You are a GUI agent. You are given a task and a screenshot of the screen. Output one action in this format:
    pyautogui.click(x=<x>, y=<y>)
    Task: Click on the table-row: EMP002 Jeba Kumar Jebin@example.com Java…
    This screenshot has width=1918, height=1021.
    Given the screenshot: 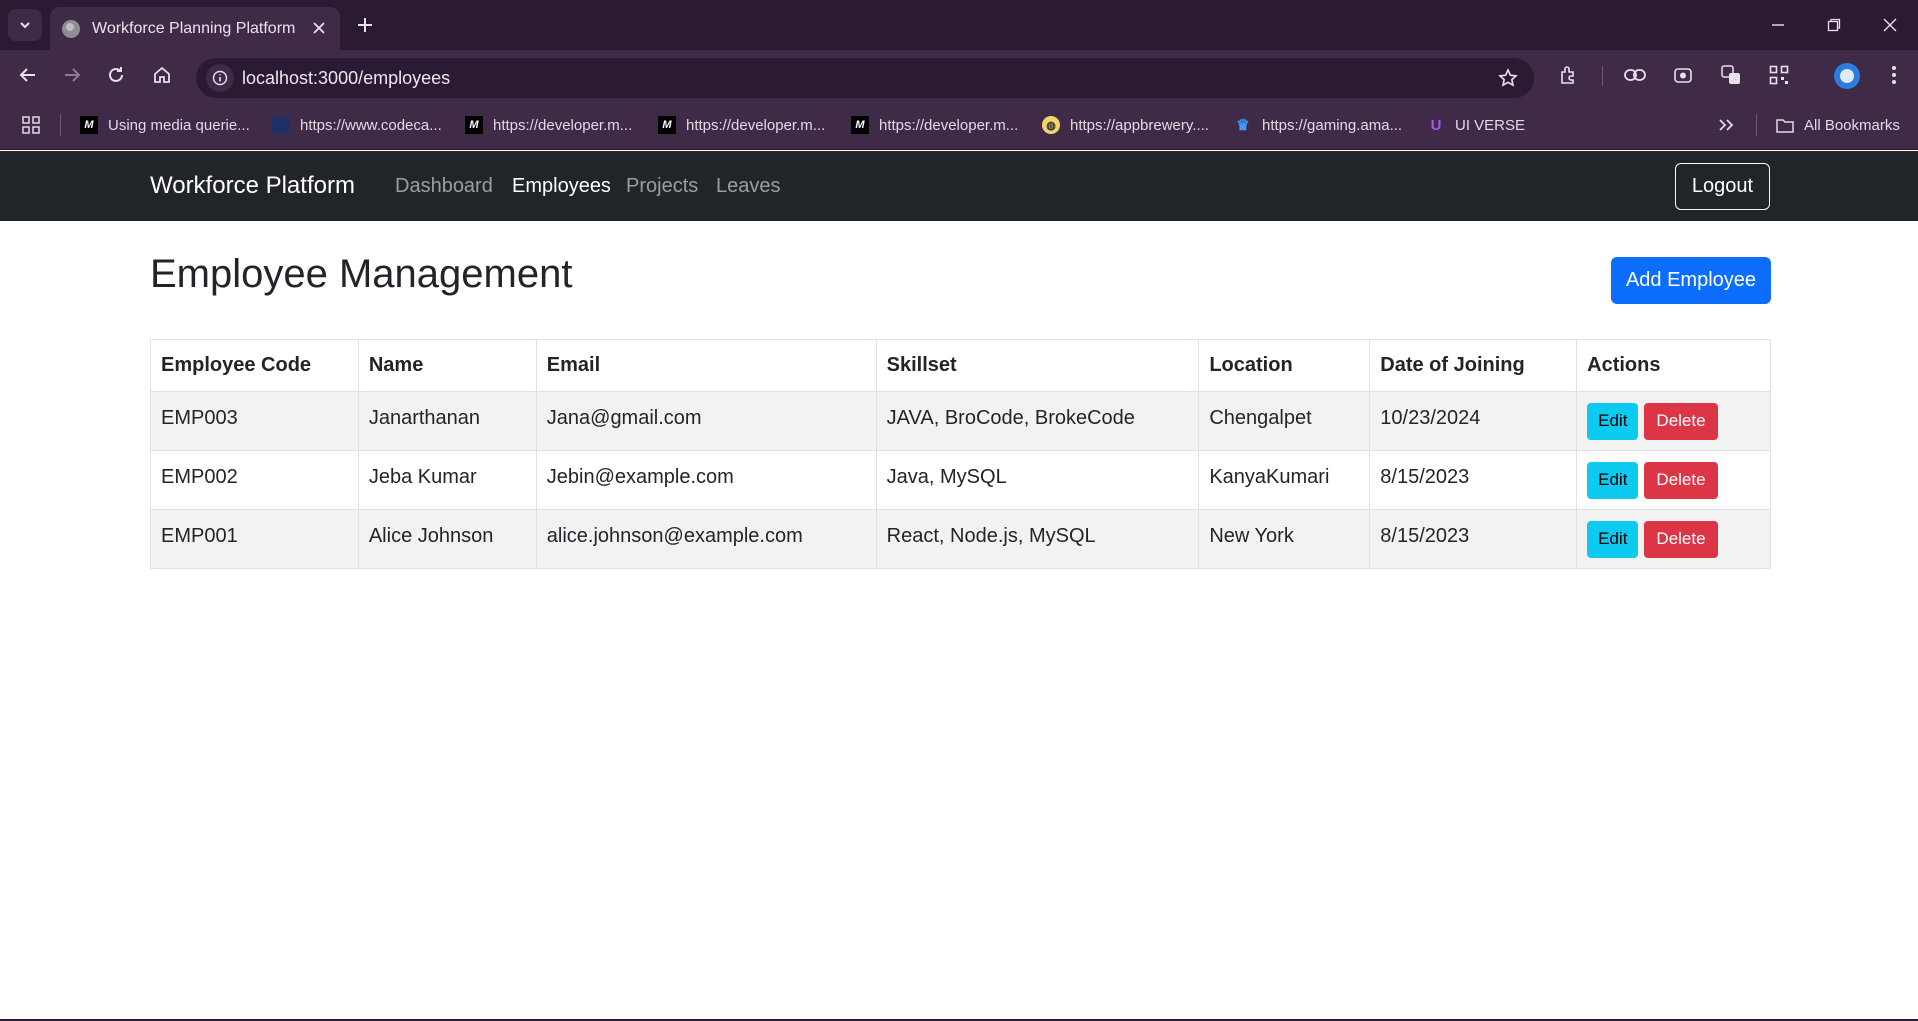 What is the action you would take?
    pyautogui.click(x=960, y=480)
    